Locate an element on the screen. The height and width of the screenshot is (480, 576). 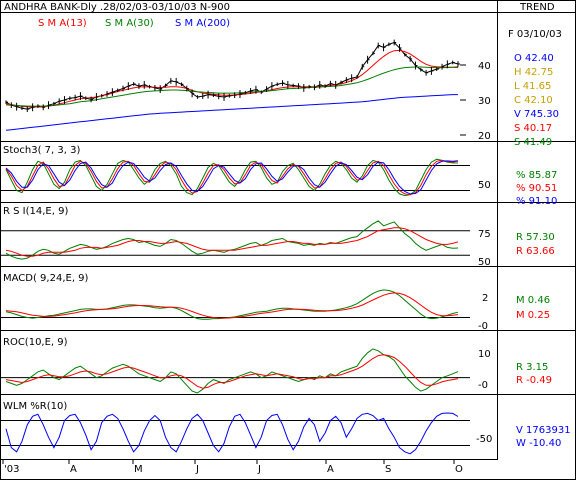
roc-title: ROC(10,E, 9) is located at coordinates (35, 342).